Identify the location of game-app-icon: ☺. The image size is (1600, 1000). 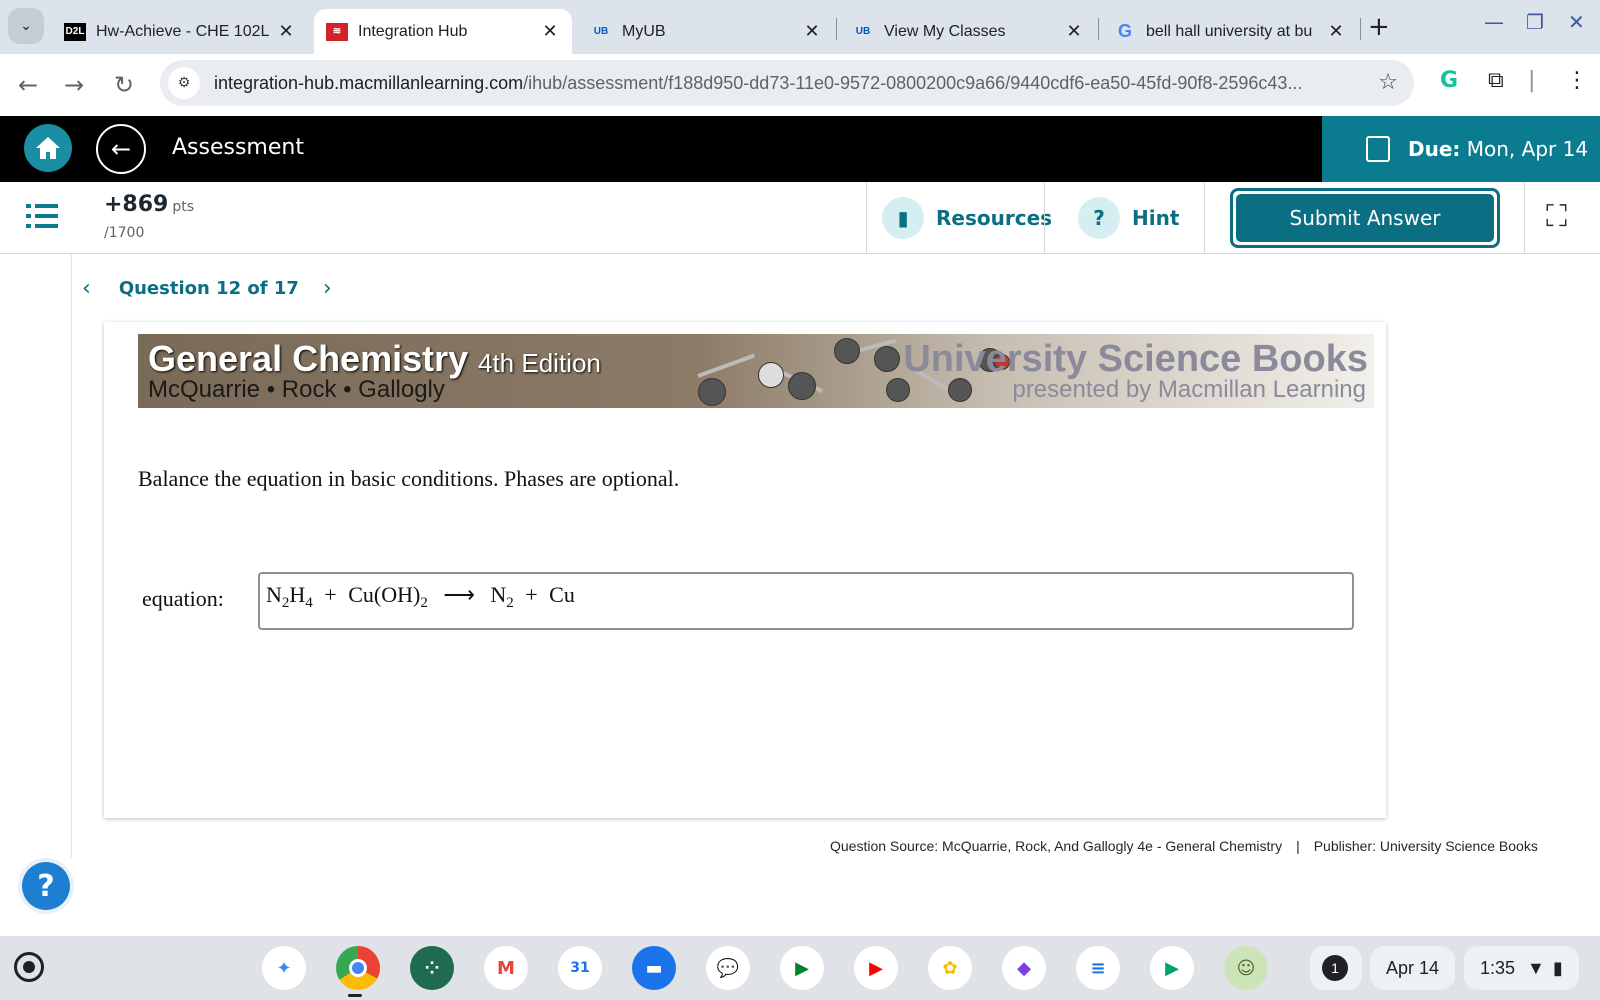
(1246, 968).